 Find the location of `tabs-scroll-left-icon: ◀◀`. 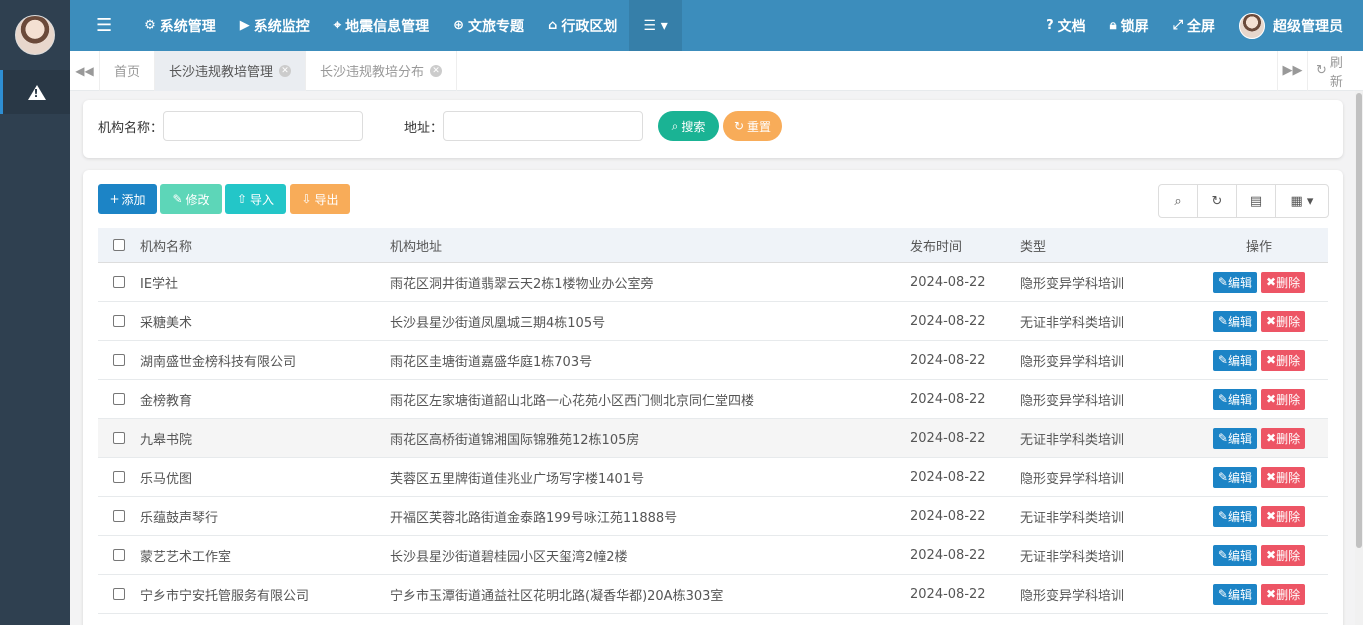

tabs-scroll-left-icon: ◀◀ is located at coordinates (85, 70).